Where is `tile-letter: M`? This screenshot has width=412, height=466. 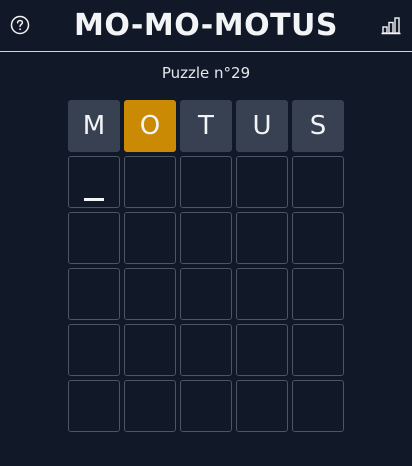
tile-letter: M is located at coordinates (94, 126).